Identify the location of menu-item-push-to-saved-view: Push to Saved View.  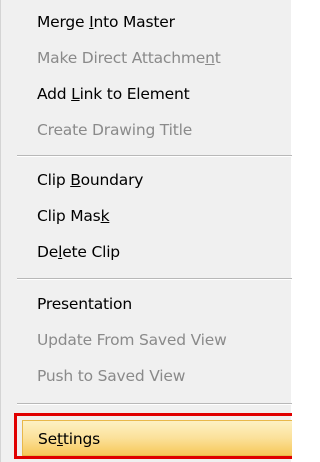
(146, 376).